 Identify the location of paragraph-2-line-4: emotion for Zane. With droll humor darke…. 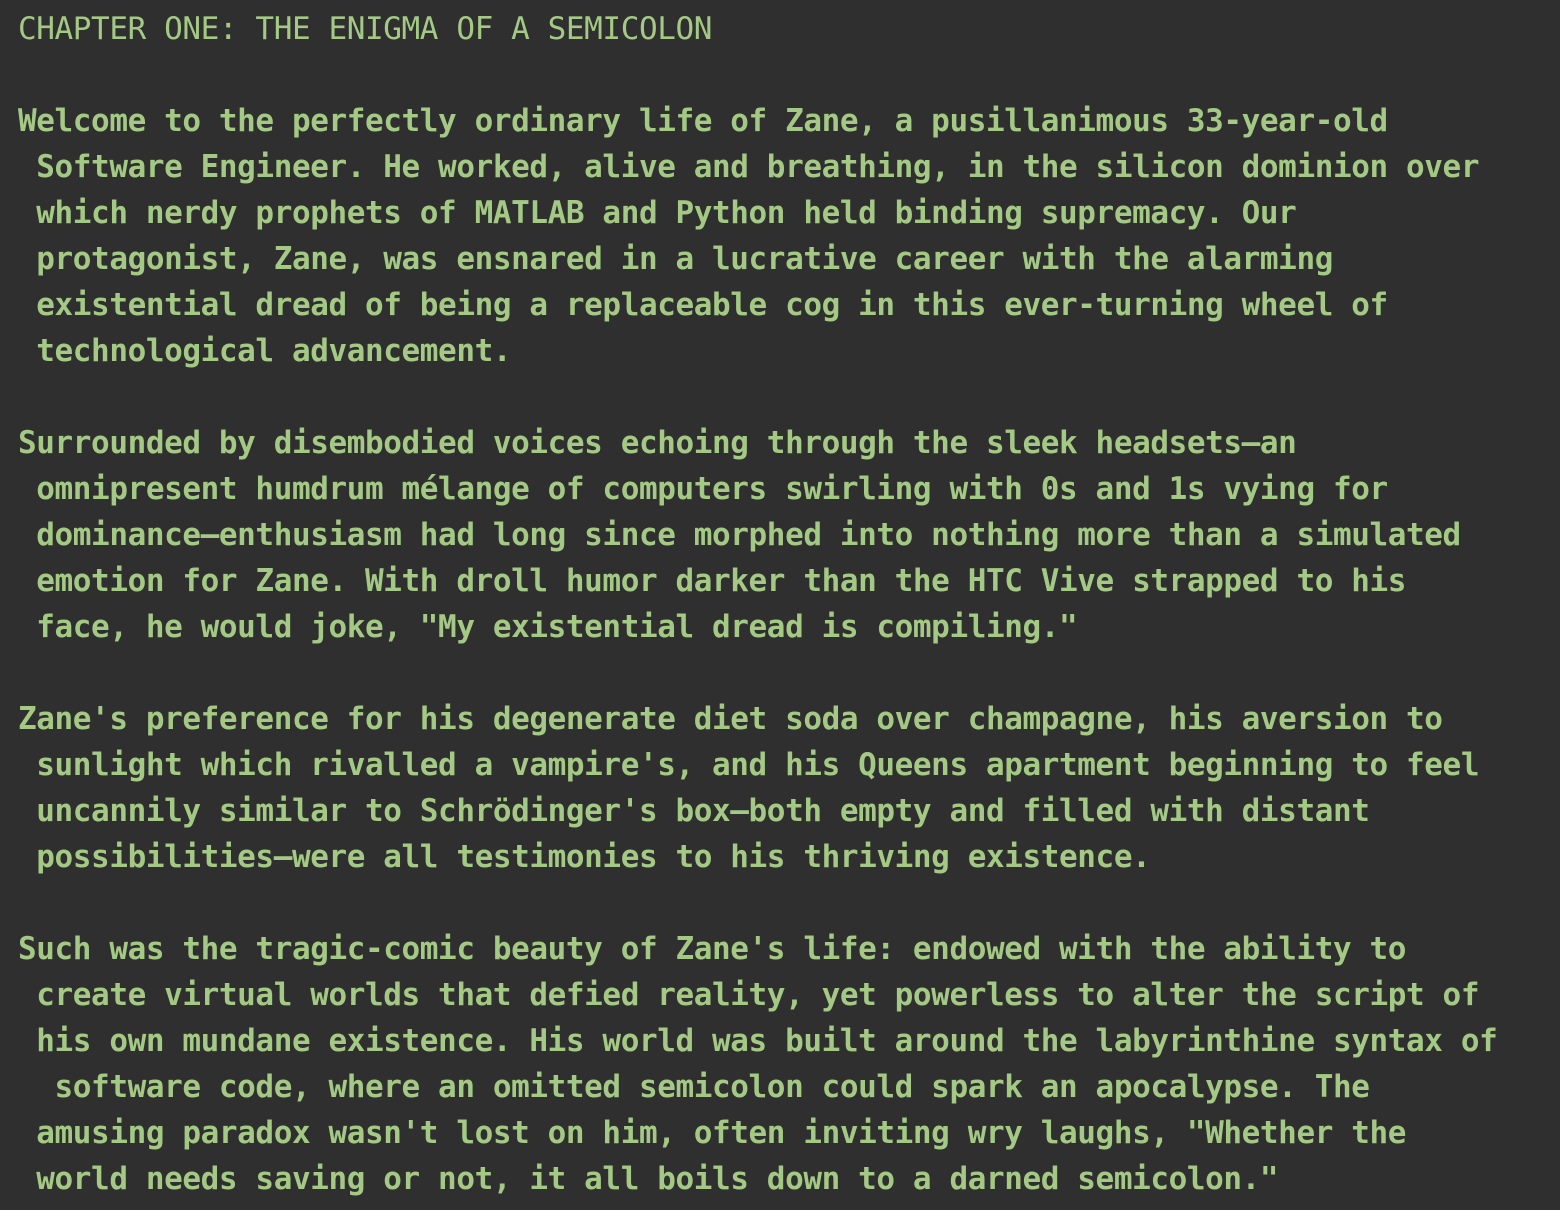
(712, 581).